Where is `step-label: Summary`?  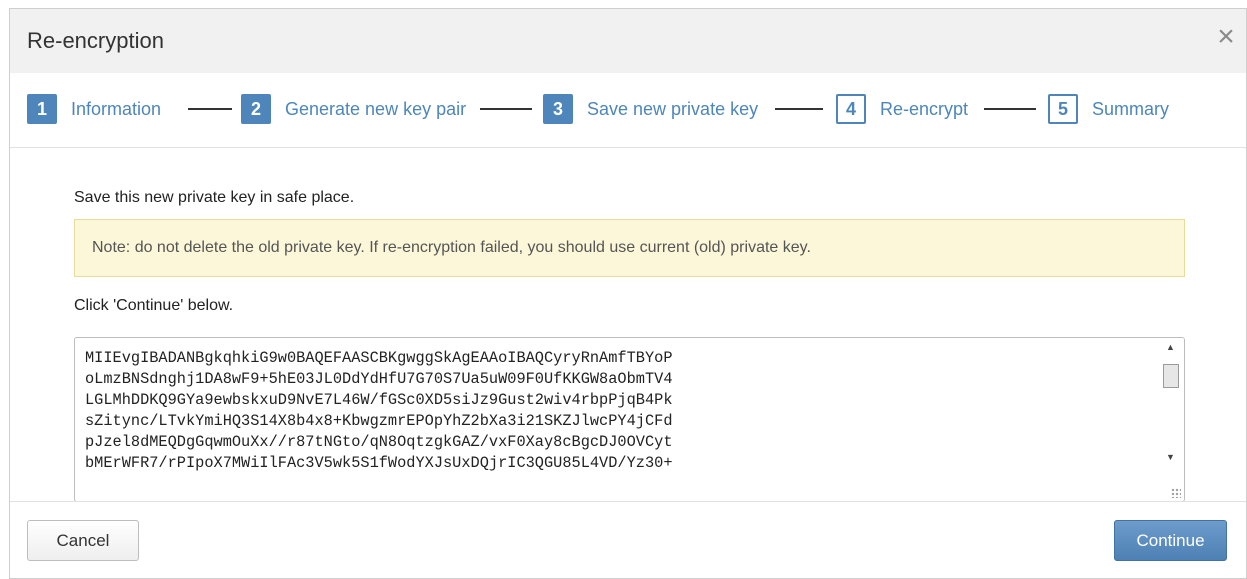 step-label: Summary is located at coordinates (1131, 108).